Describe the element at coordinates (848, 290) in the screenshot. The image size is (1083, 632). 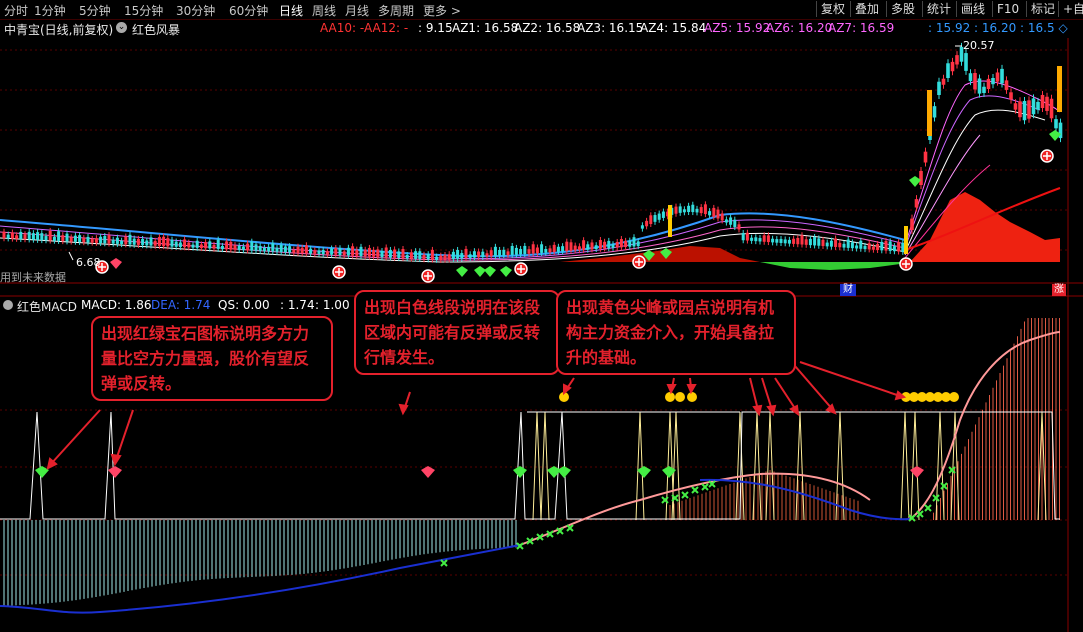
I see `finance-marker: 财` at that location.